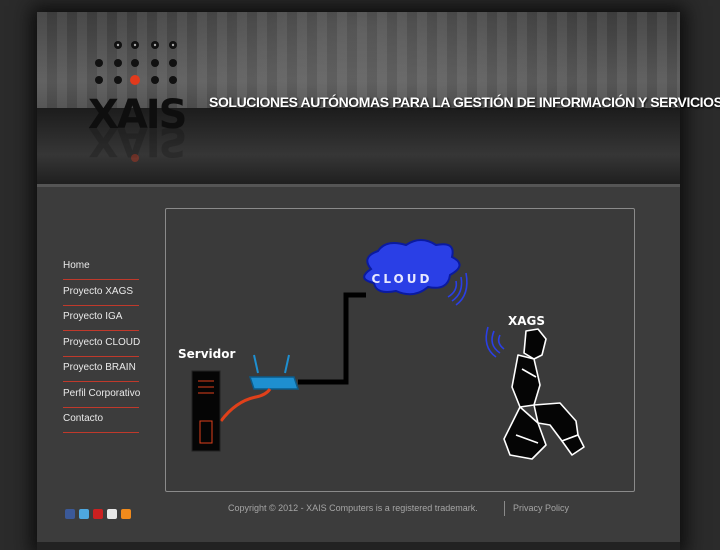 The height and width of the screenshot is (550, 720). What do you see at coordinates (412, 267) in the screenshot?
I see `cloud-icon: CLOUD` at bounding box center [412, 267].